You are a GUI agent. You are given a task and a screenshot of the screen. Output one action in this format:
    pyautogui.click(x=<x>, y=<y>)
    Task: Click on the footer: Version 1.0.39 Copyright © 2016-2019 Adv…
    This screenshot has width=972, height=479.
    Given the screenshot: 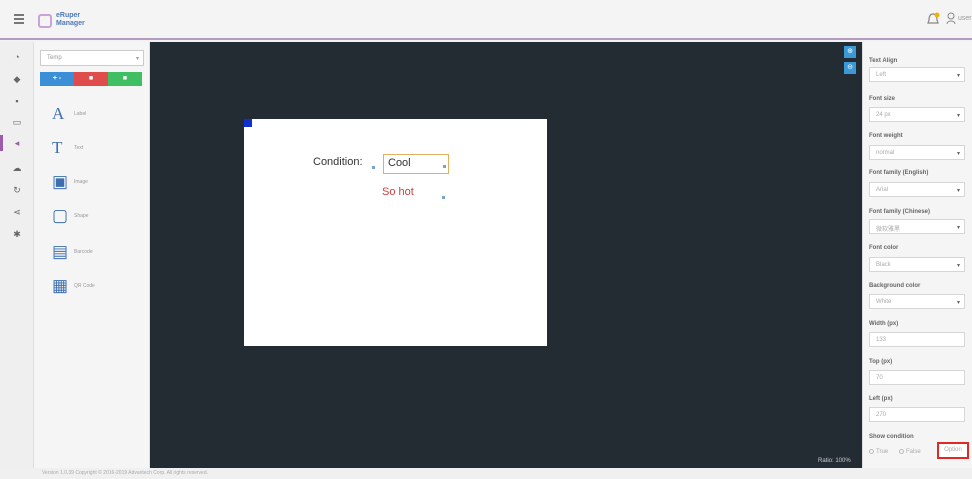 What is the action you would take?
    pyautogui.click(x=486, y=473)
    